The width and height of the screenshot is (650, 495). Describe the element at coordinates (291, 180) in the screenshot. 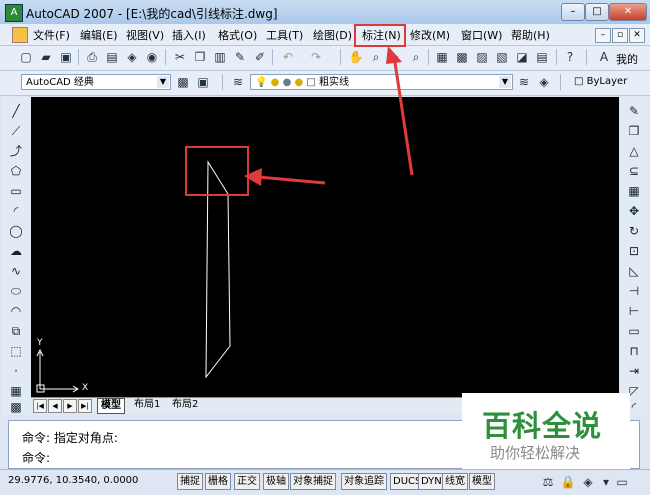

I see `arrow-to-shape` at that location.